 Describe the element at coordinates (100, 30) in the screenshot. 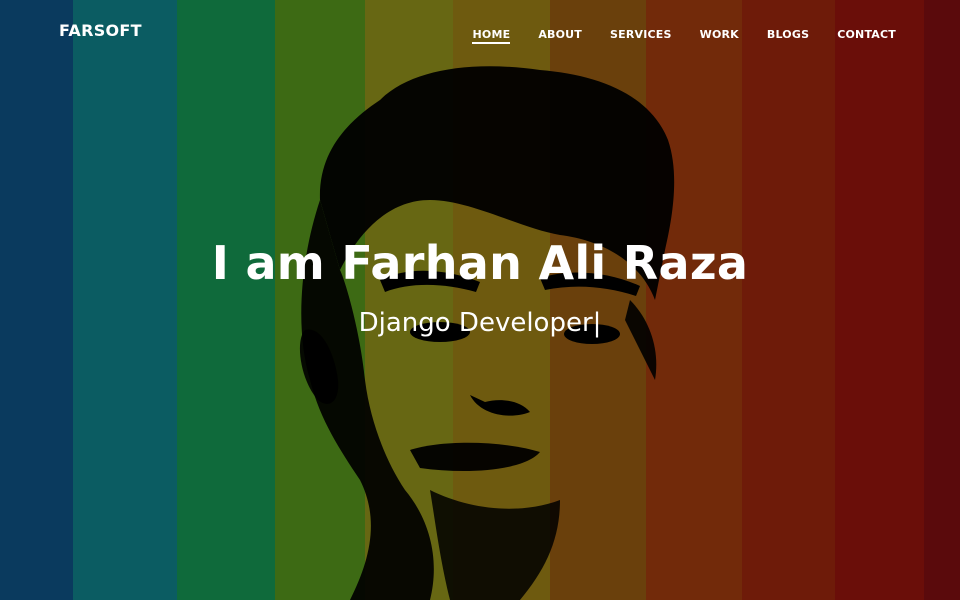

I see `brand-logo: FARSOFT` at that location.